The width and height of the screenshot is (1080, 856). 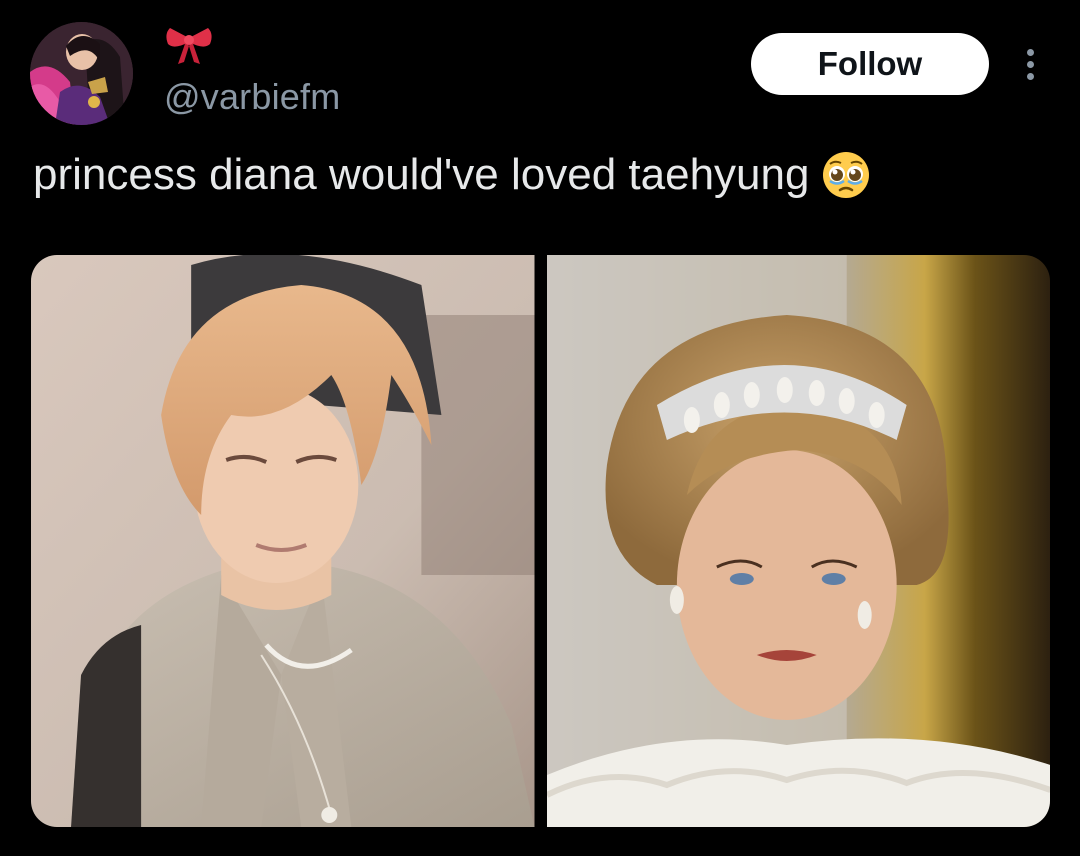 What do you see at coordinates (870, 64) in the screenshot?
I see `follow-button: Follow` at bounding box center [870, 64].